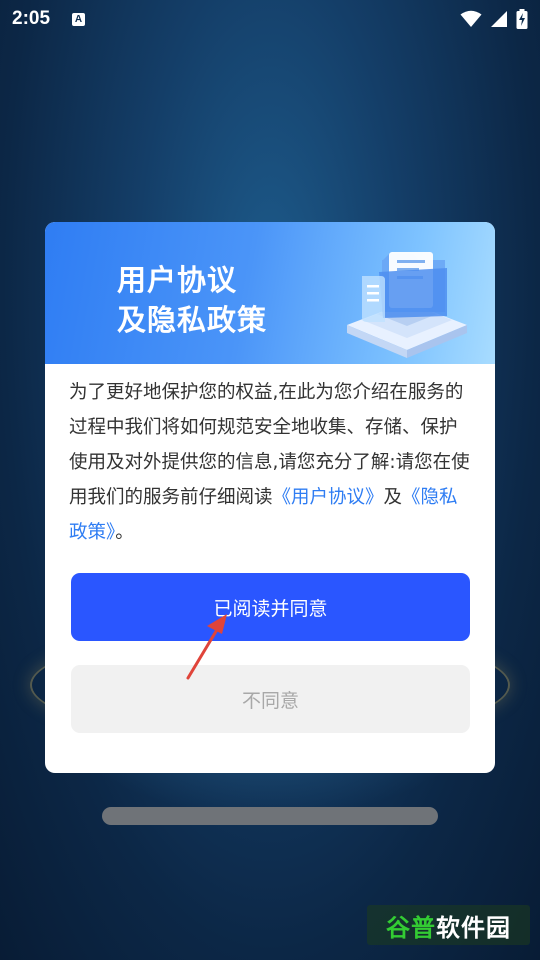 The width and height of the screenshot is (540, 960). Describe the element at coordinates (270, 293) in the screenshot. I see `dialog-banner: 用户协议 及隐私政策` at that location.